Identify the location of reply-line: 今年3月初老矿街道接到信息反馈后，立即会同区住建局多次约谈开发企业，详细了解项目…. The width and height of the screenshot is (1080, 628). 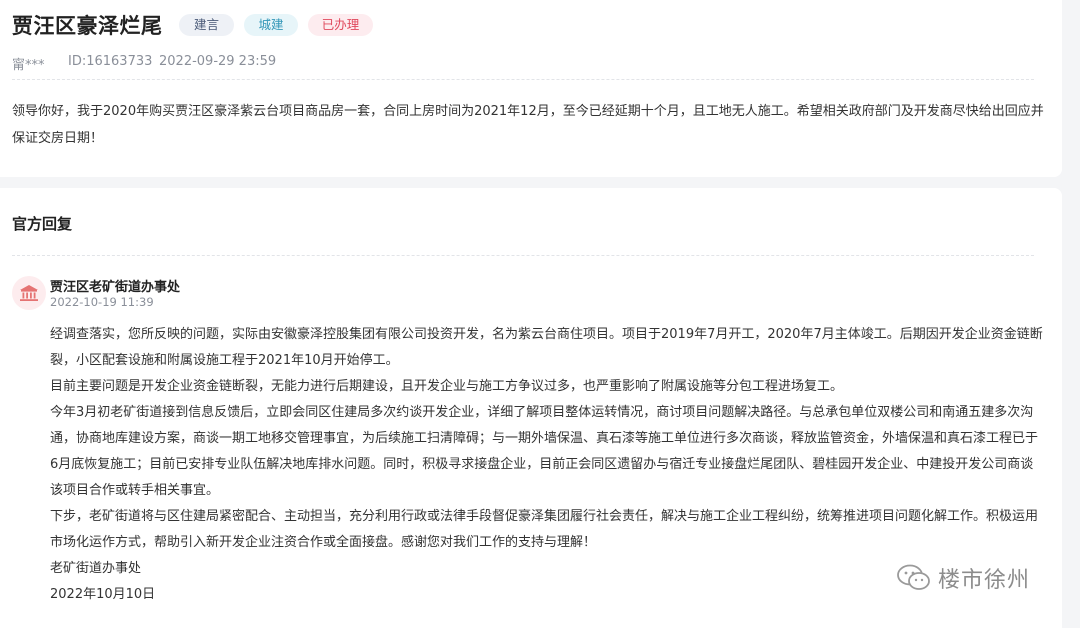
(542, 412).